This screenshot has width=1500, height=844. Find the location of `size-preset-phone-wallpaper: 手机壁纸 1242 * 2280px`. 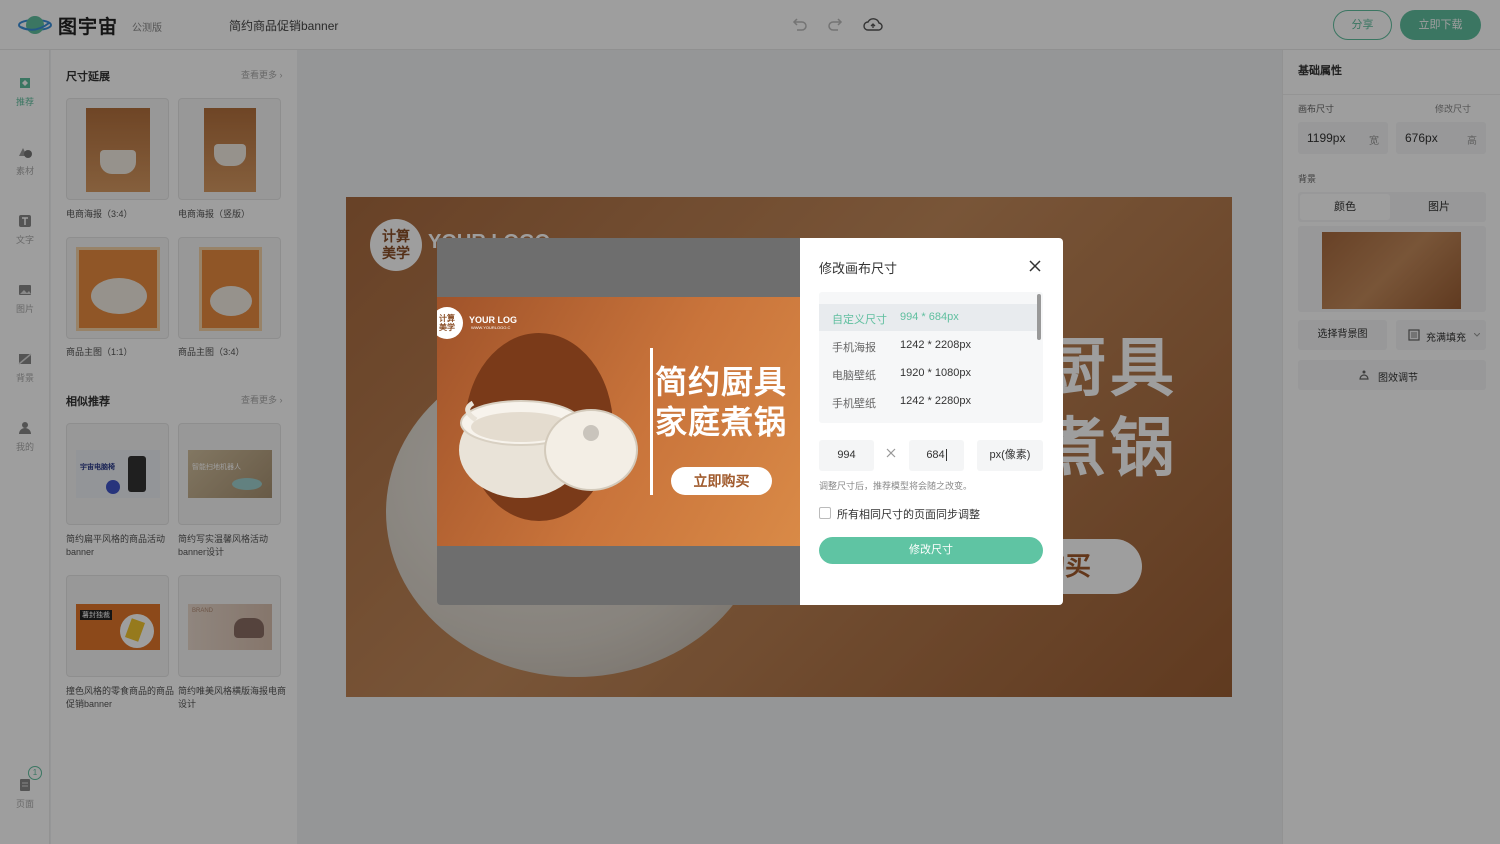

size-preset-phone-wallpaper: 手机壁纸 1242 * 2280px is located at coordinates (928, 401).